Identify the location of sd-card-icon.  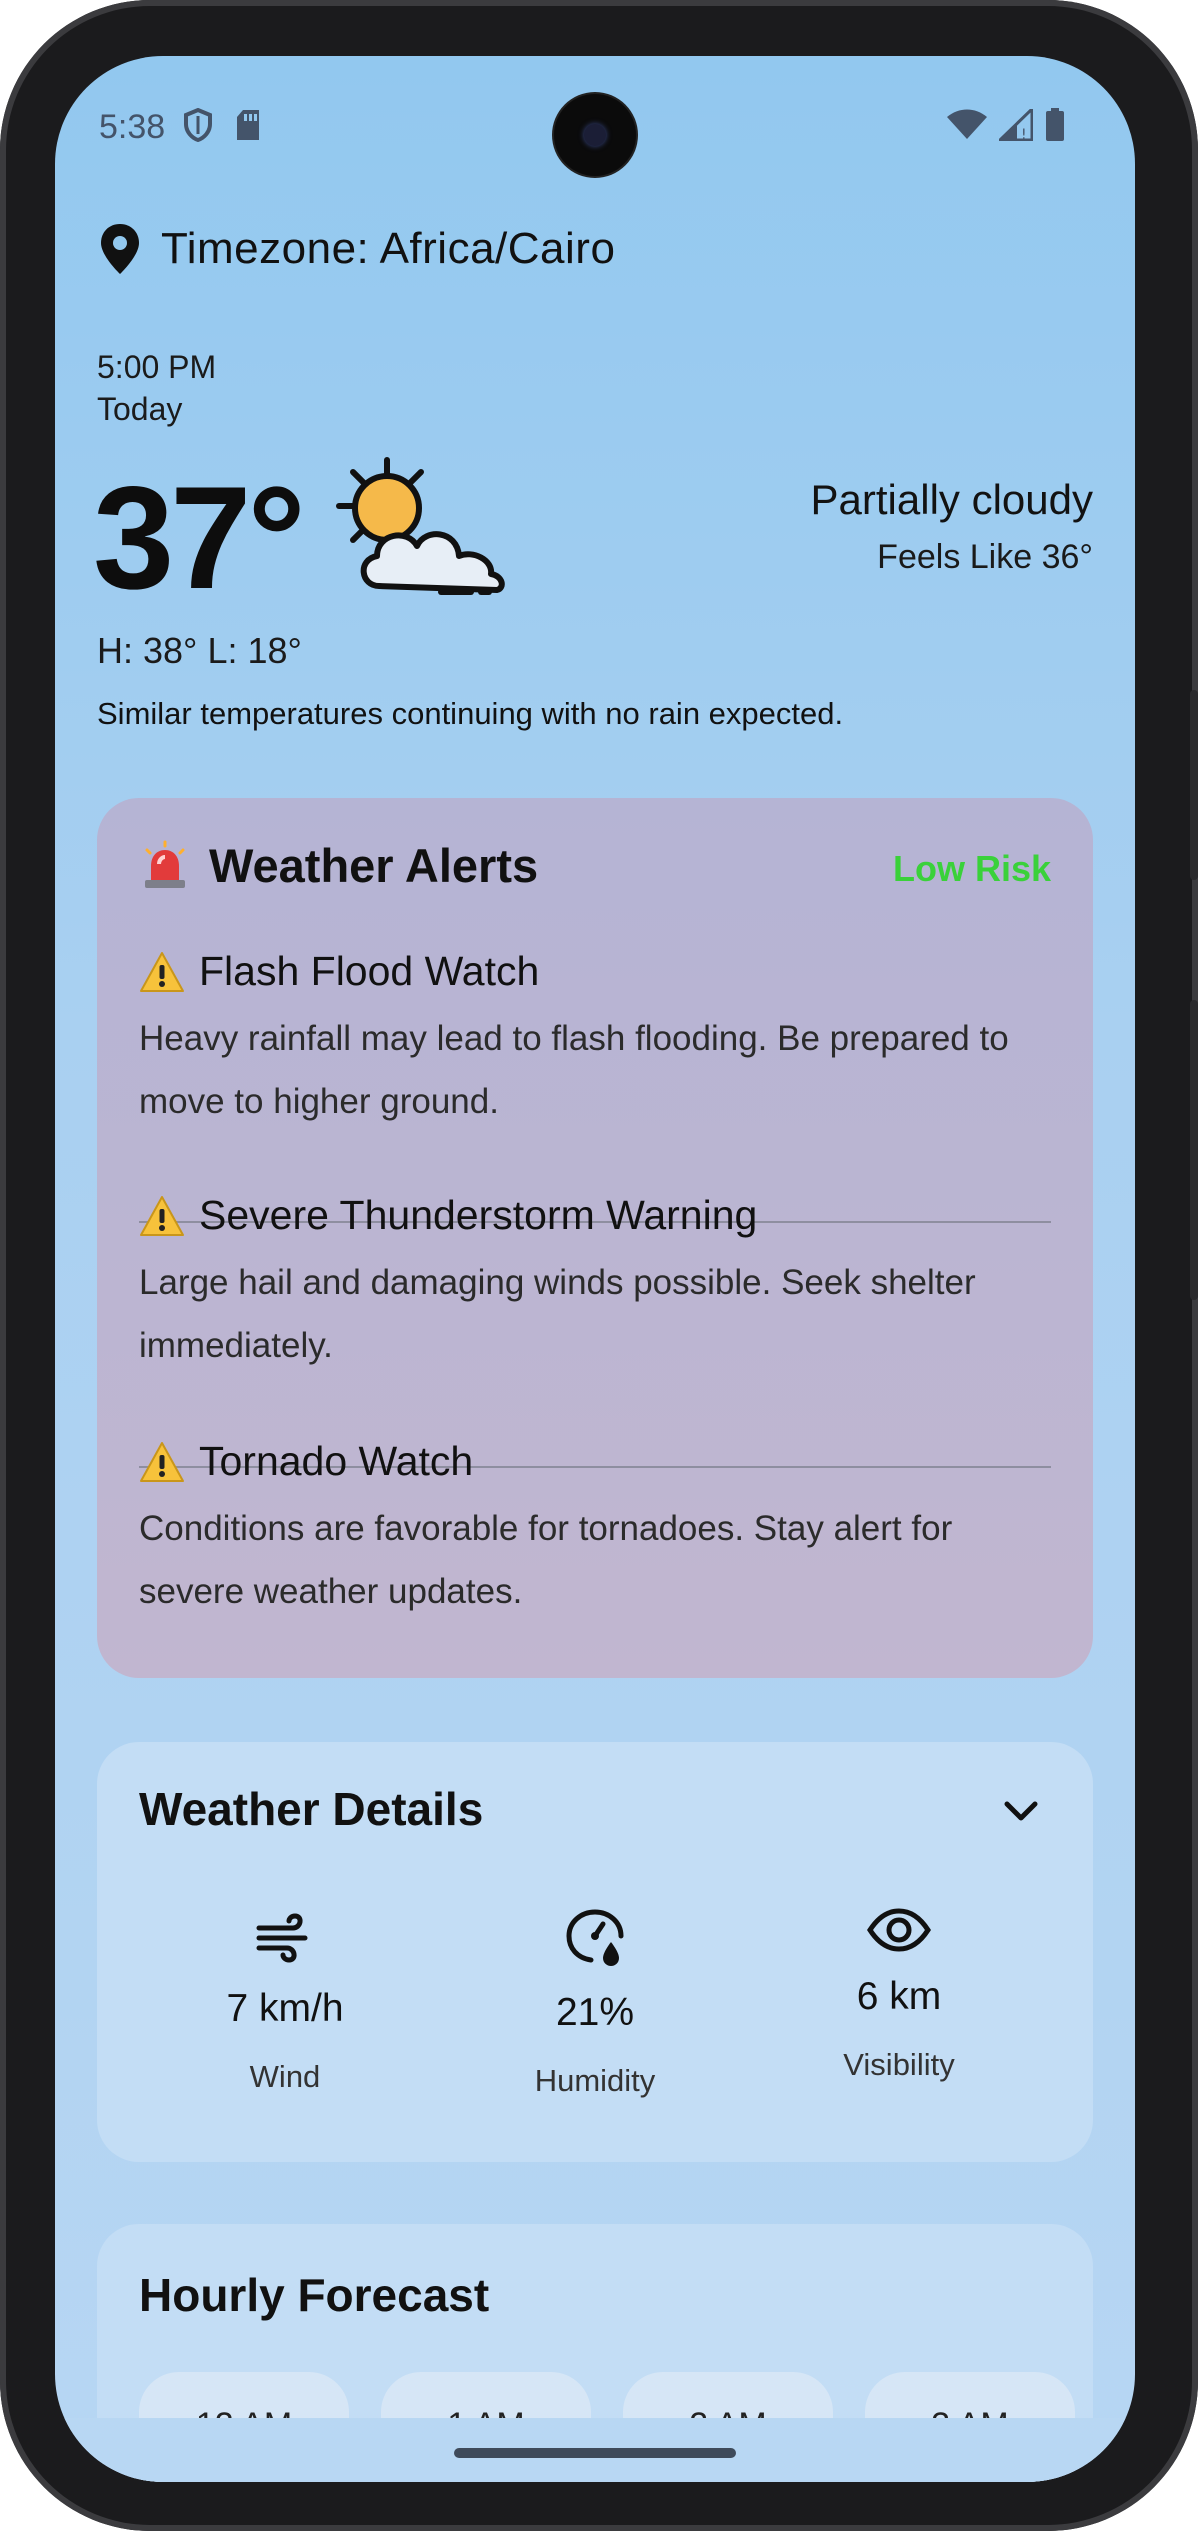
(248, 125).